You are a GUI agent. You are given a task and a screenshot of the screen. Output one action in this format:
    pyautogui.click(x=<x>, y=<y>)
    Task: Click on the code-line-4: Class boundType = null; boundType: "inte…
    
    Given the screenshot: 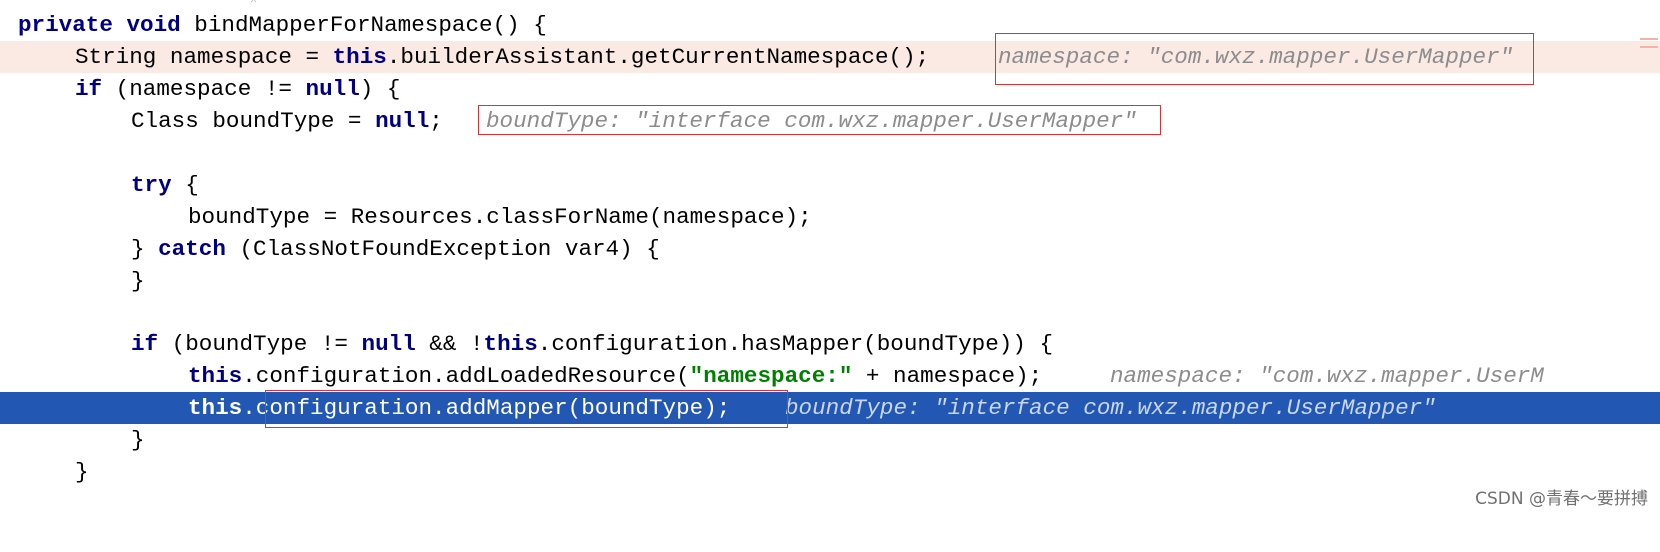 What is the action you would take?
    pyautogui.click(x=830, y=121)
    